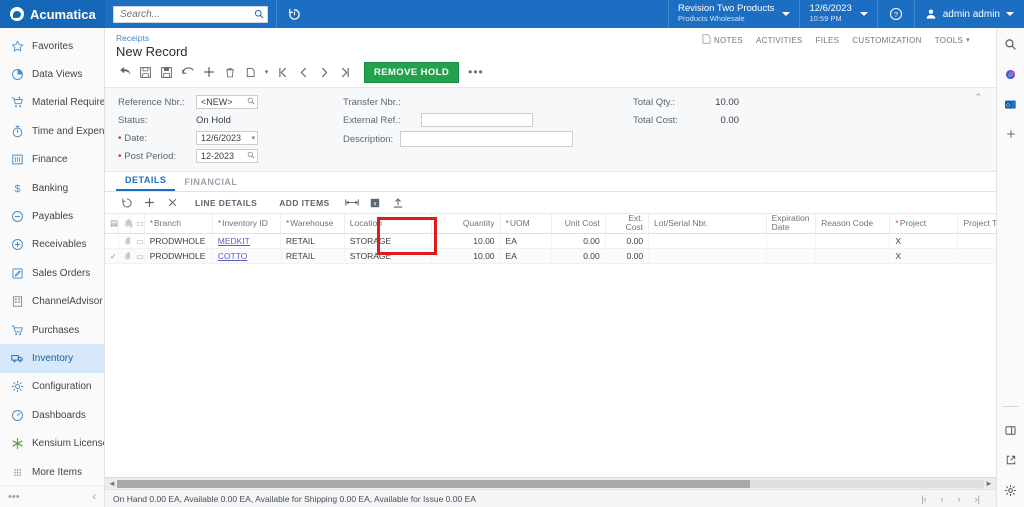 The width and height of the screenshot is (1024, 507). Describe the element at coordinates (52, 387) in the screenshot. I see `sidebar-item-configuration: Configuration` at that location.